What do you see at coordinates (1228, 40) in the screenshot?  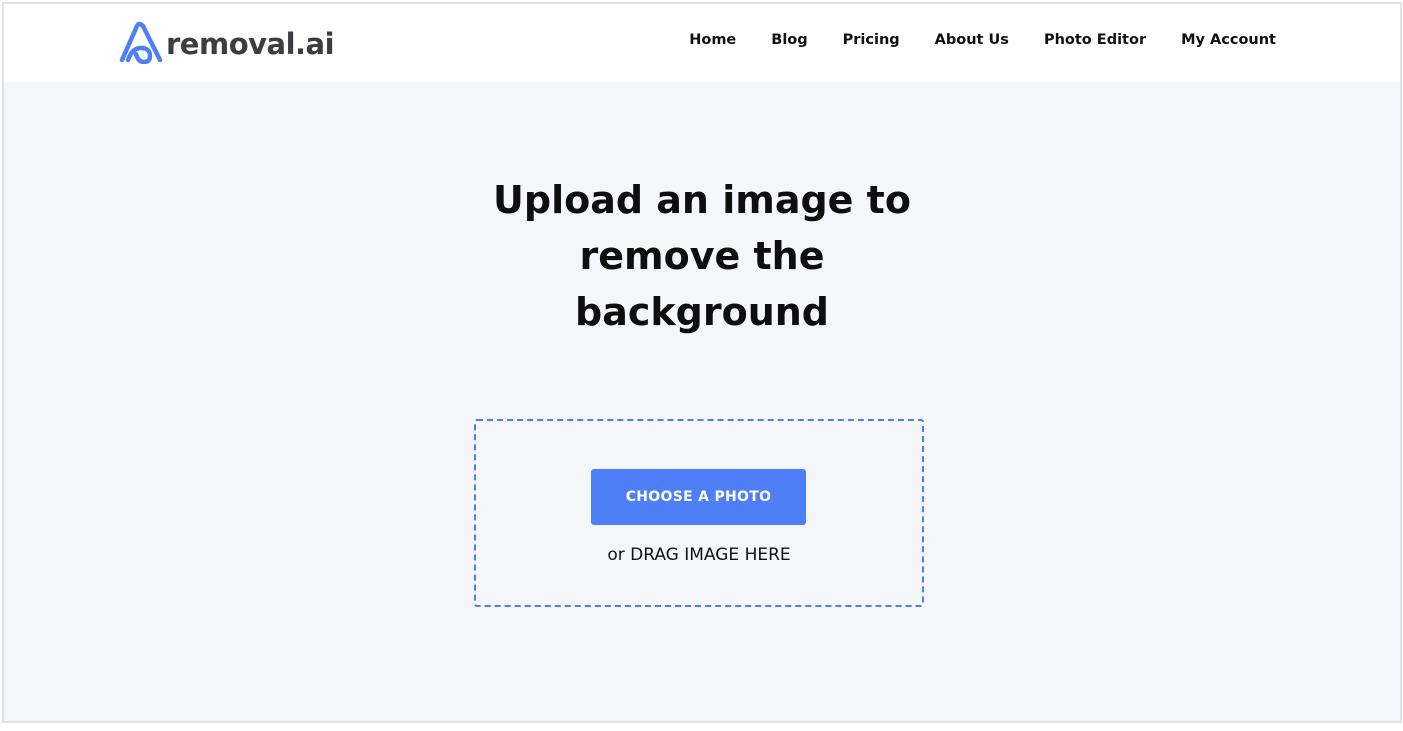 I see `nav-my-account: My Account` at bounding box center [1228, 40].